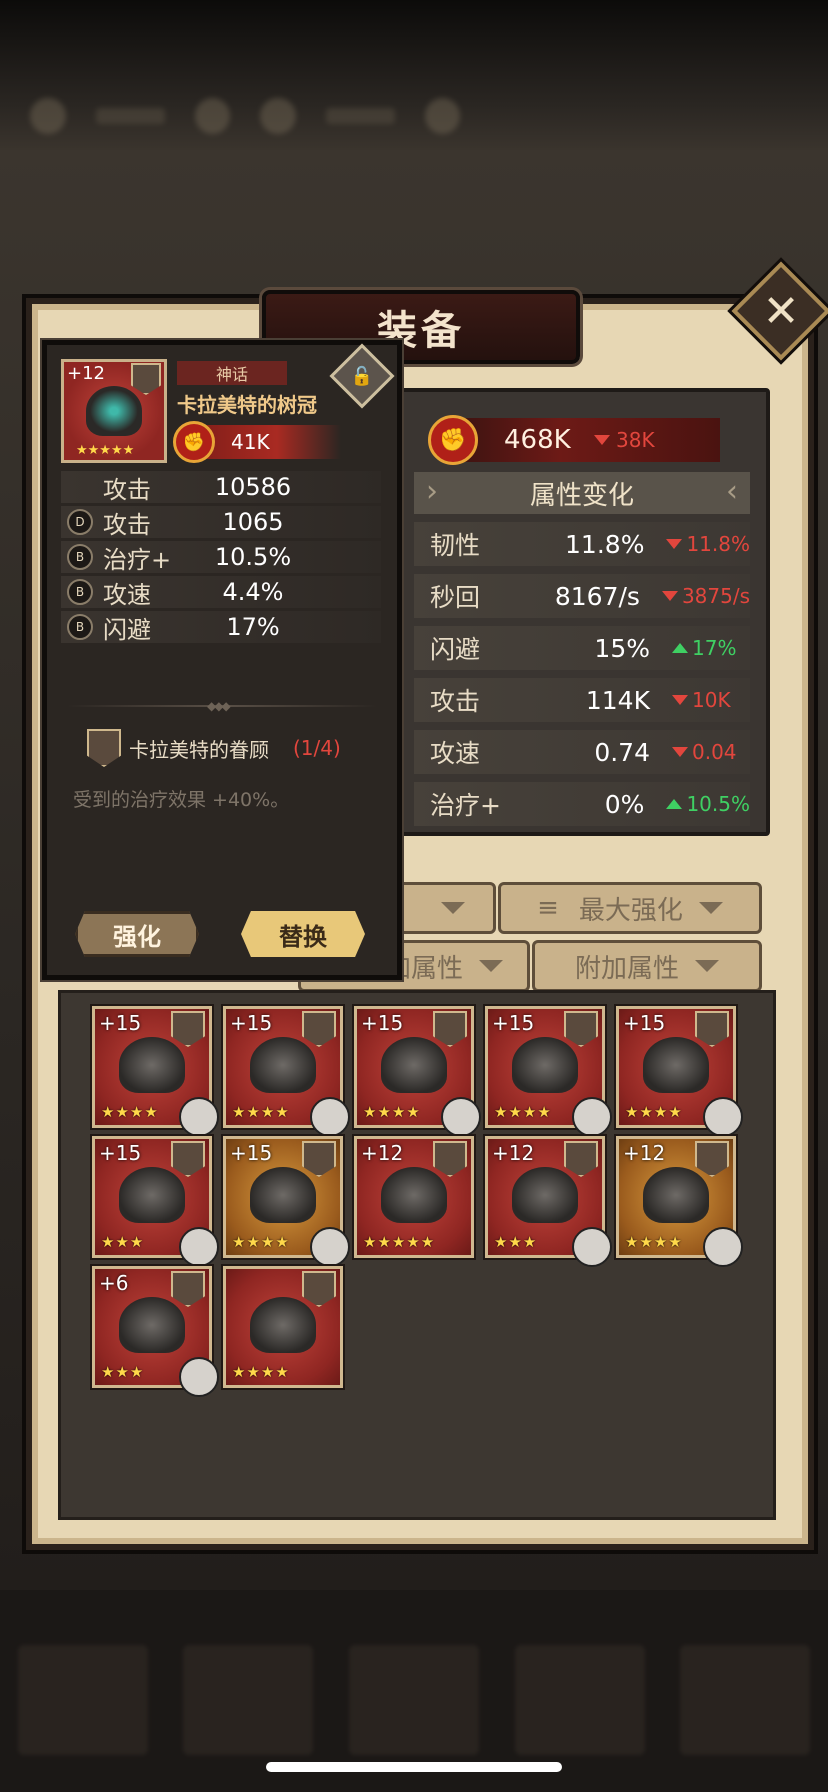  Describe the element at coordinates (214, 748) in the screenshot. I see `set-bonus: 卡拉美特的眷顾 (1/4)` at that location.